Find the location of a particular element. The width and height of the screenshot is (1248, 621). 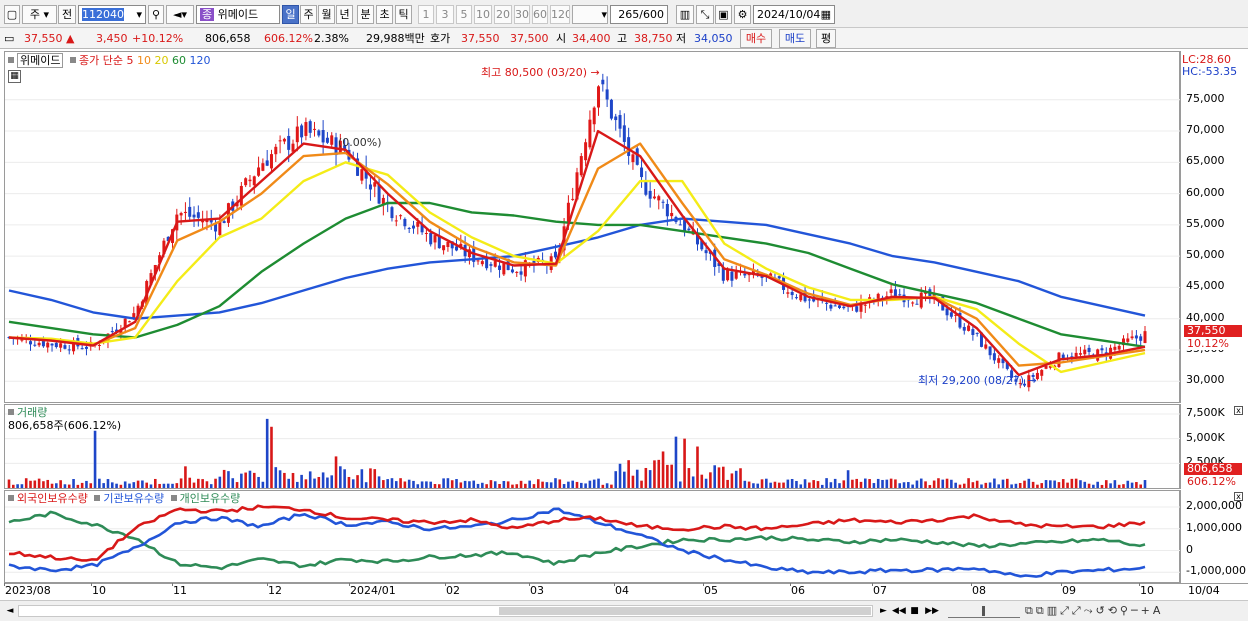

holdings-tick-label: 2,000,000 is located at coordinates (1214, 506).